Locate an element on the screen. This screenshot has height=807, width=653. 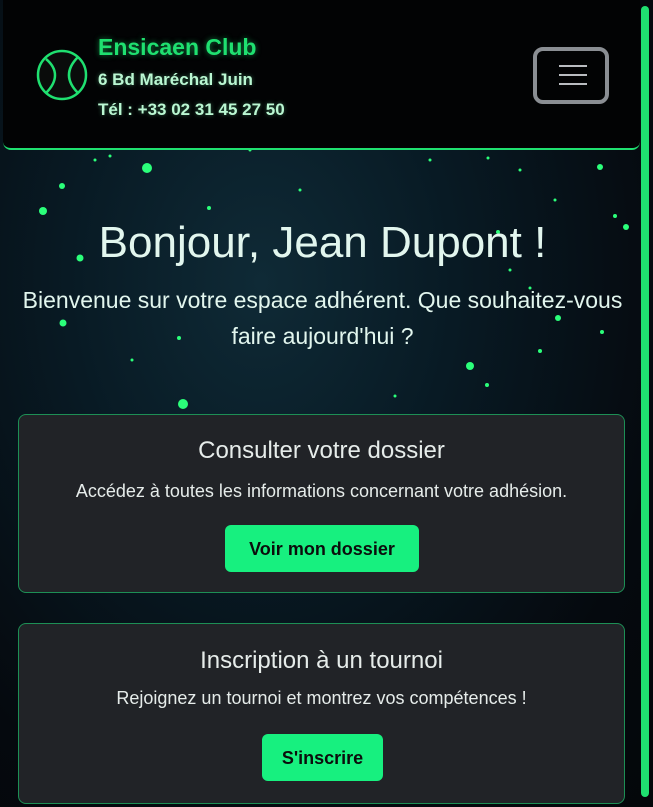
view-dossier-button: Voir mon dossier is located at coordinates (322, 548).